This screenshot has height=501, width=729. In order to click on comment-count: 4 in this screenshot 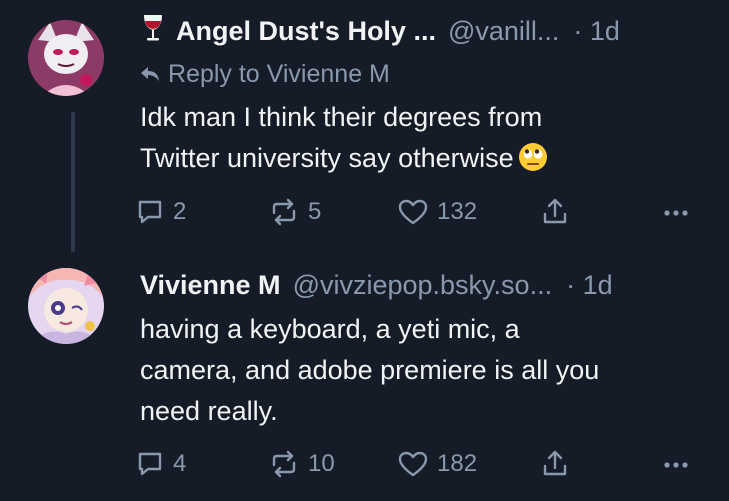, I will do `click(180, 463)`.